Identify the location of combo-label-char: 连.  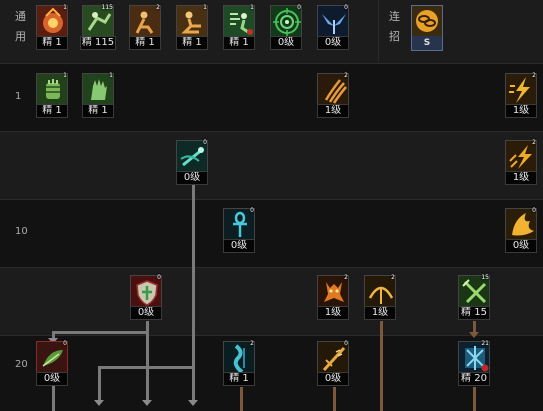
(394, 16).